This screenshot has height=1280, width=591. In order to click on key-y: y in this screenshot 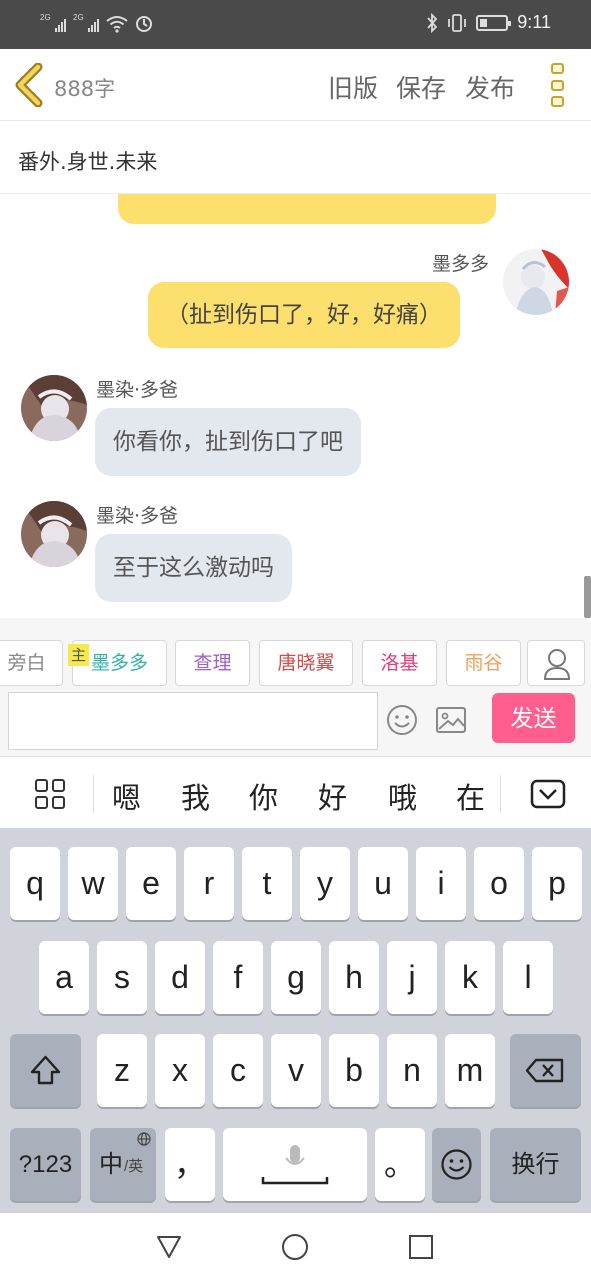, I will do `click(325, 883)`.